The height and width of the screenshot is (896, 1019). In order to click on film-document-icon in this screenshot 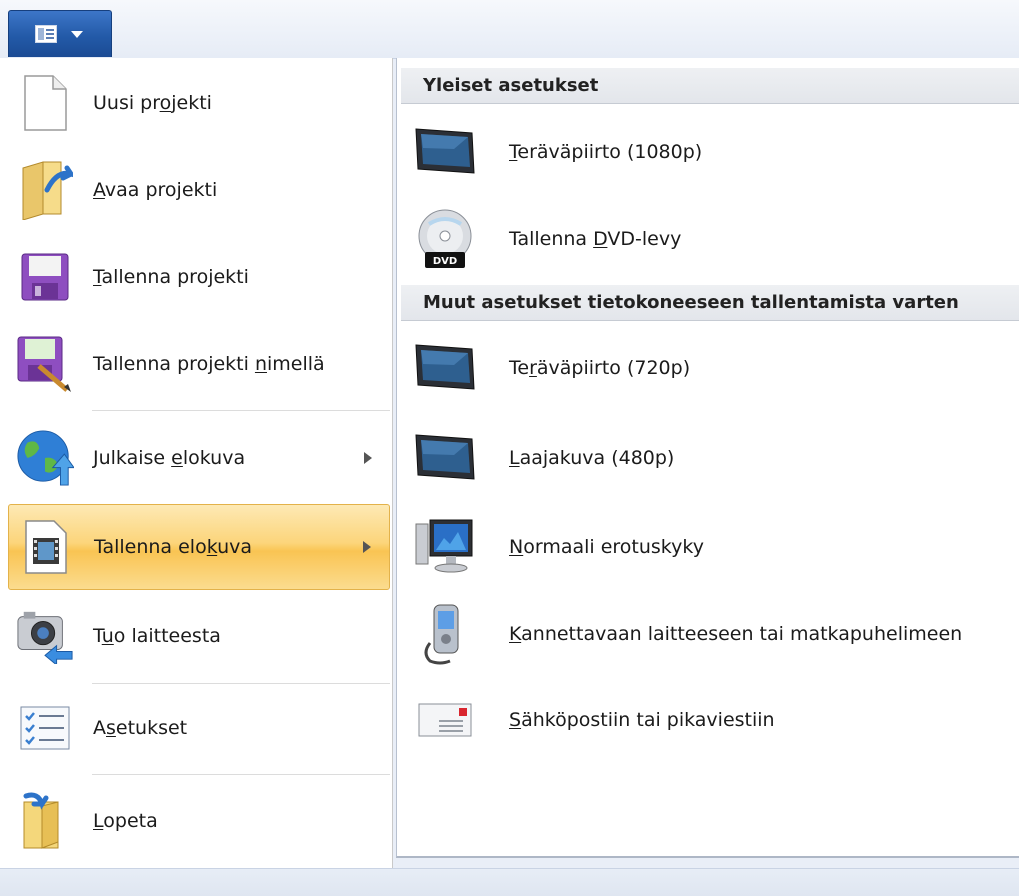, I will do `click(46, 547)`.